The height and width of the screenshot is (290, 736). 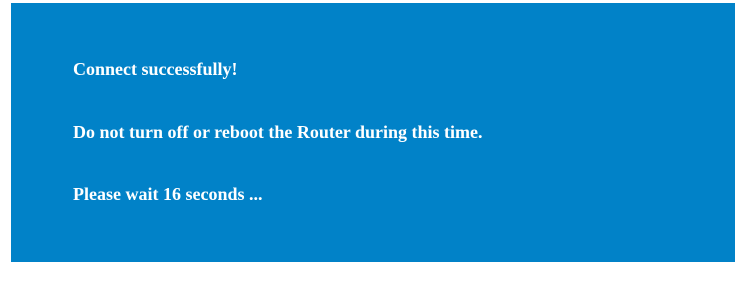 I want to click on success-message: Connect successfully!, so click(x=155, y=69).